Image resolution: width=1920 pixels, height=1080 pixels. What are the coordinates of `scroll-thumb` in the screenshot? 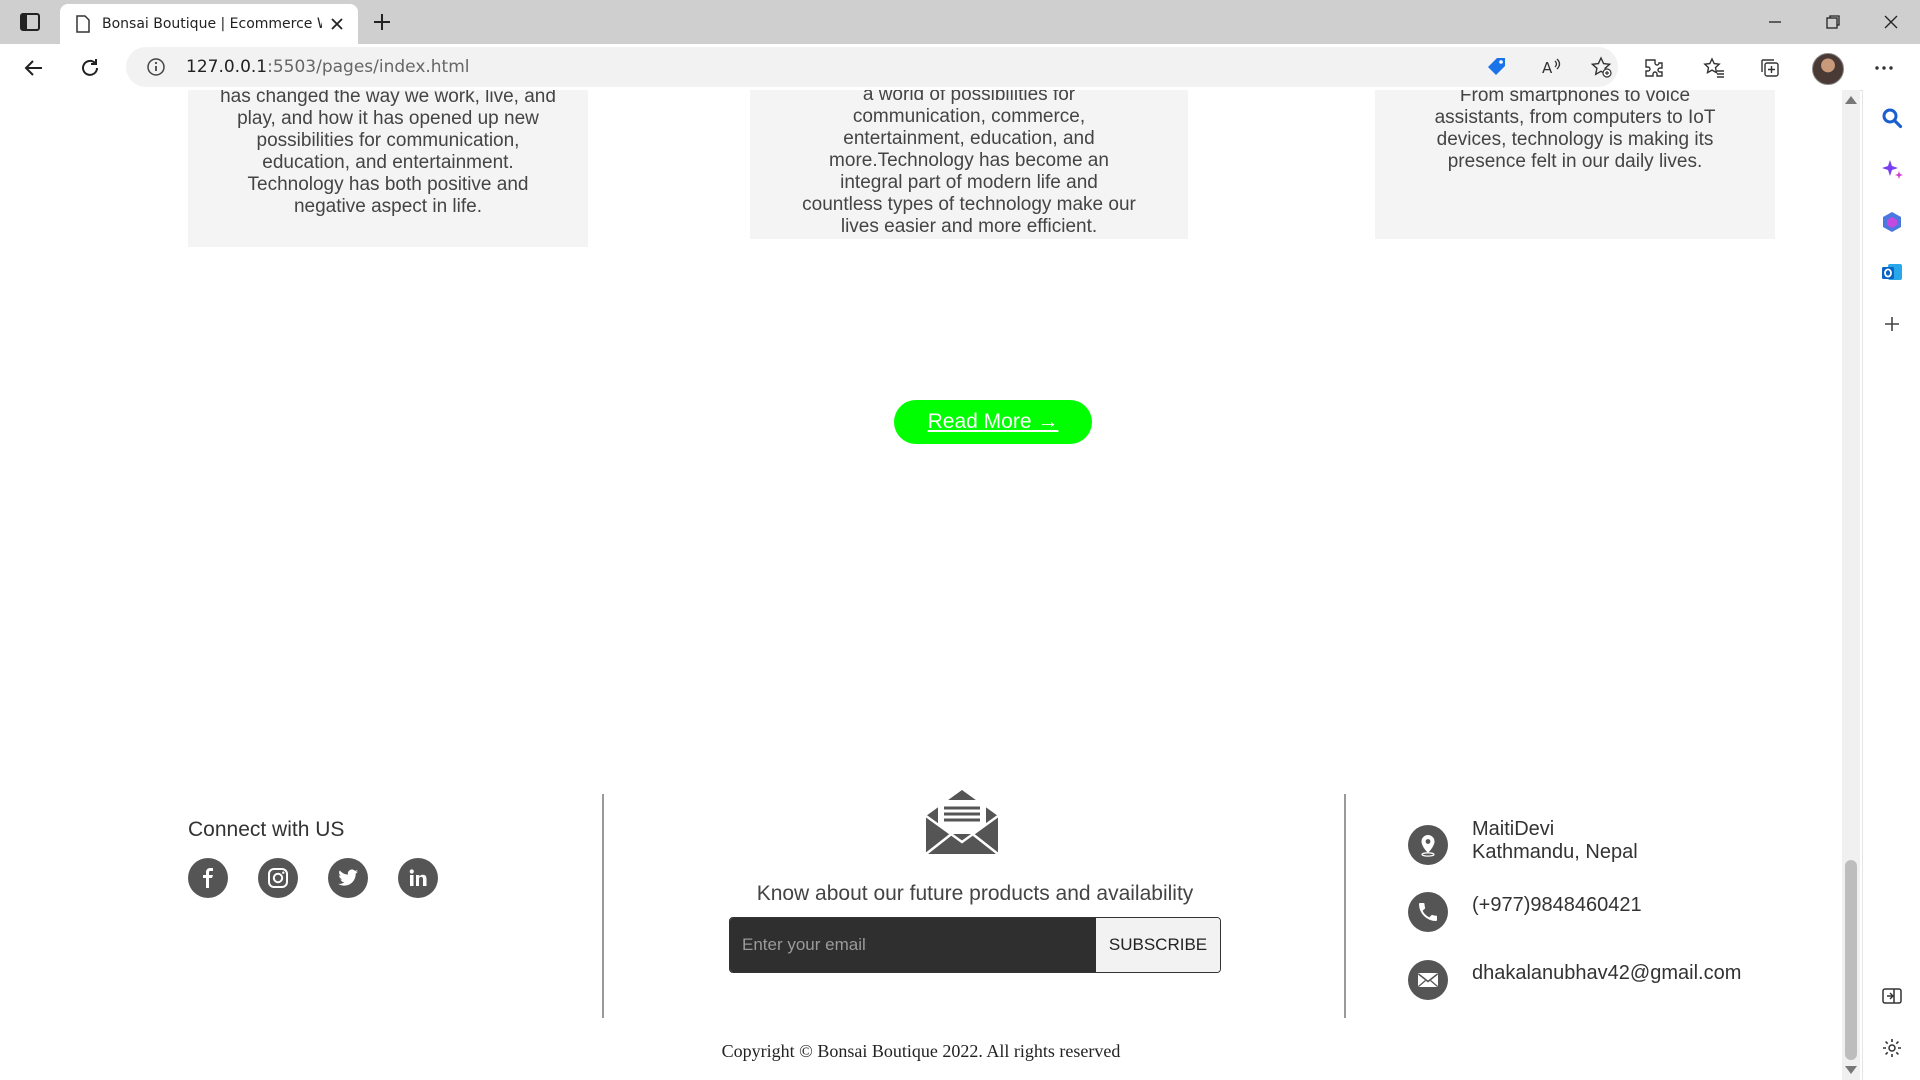 It's located at (1851, 960).